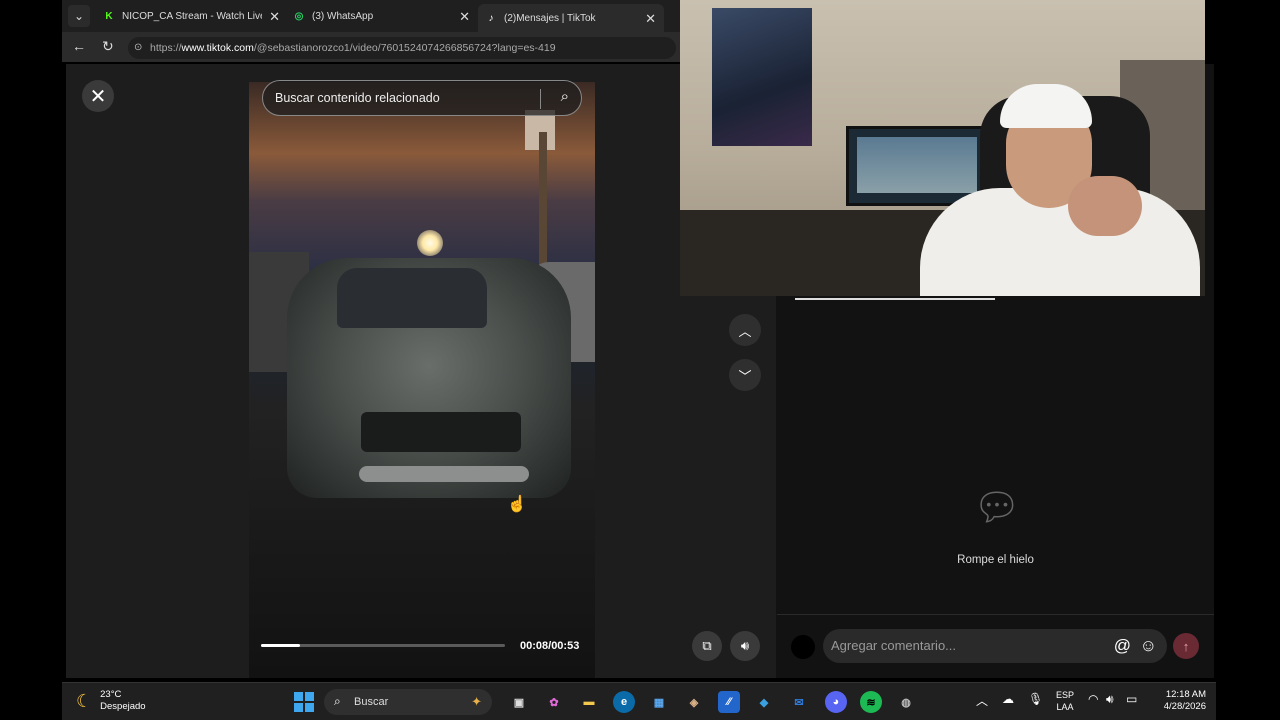  Describe the element at coordinates (997, 508) in the screenshot. I see `empty-comments-icon: 💬︎` at that location.